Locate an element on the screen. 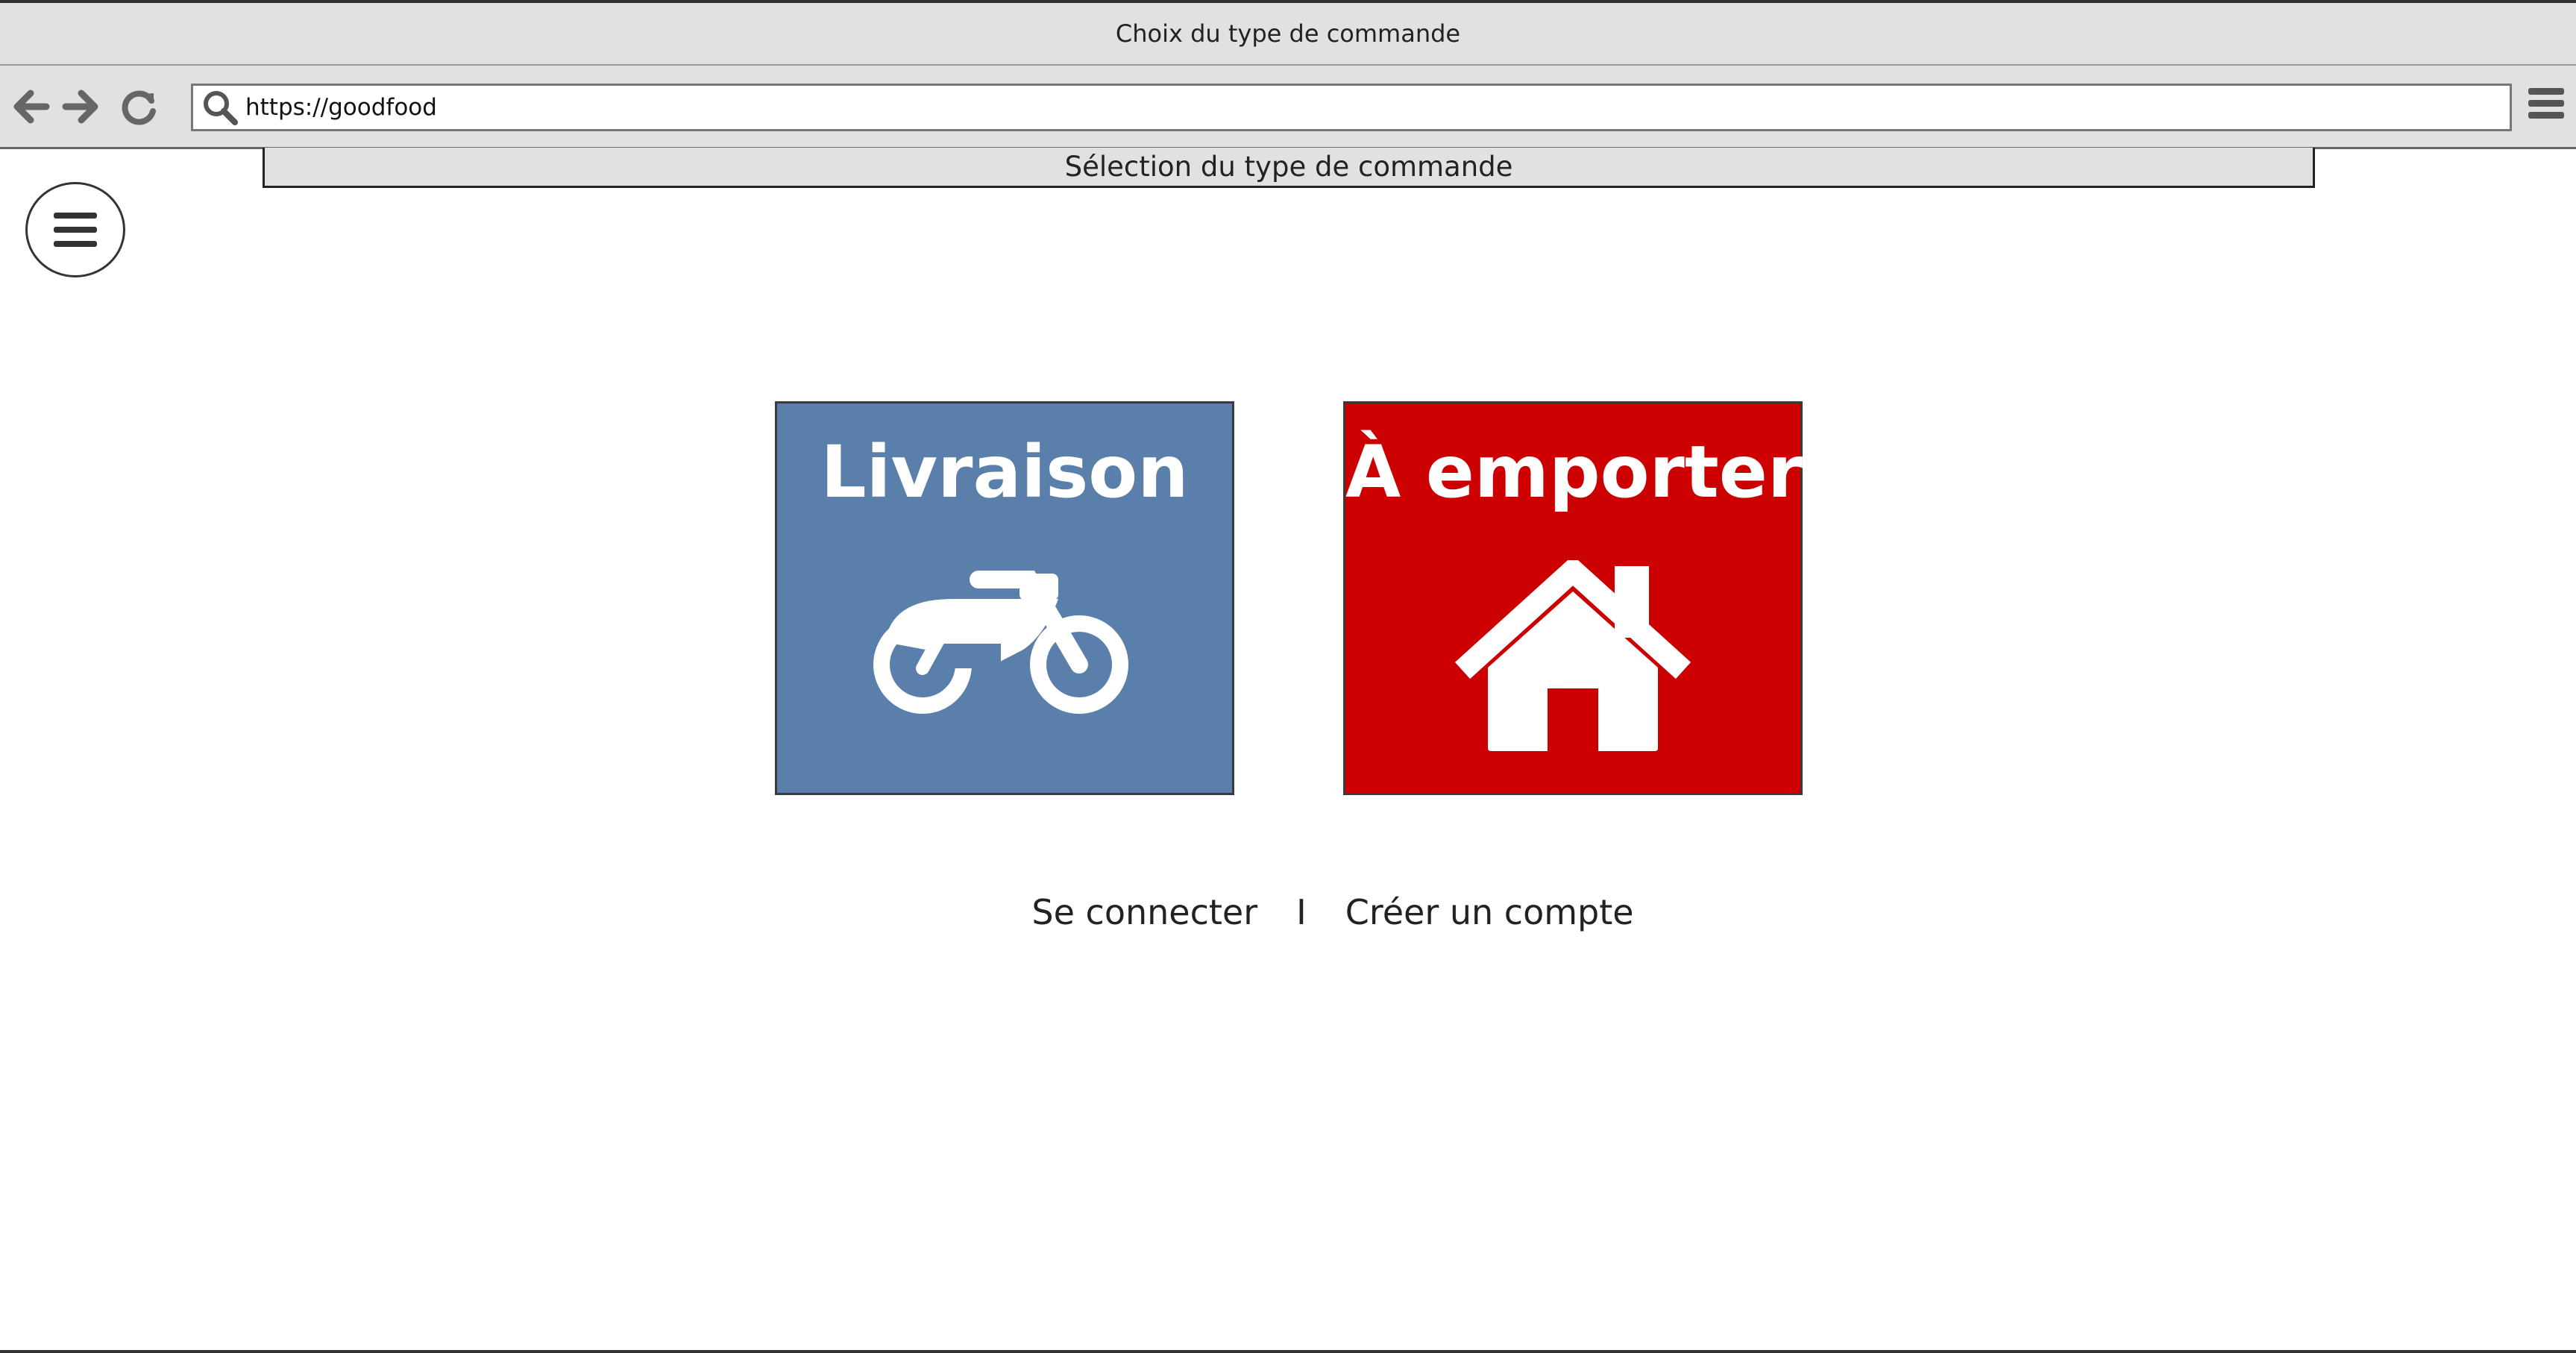 The height and width of the screenshot is (1353, 2576). delivery-option-card: Livraison is located at coordinates (1005, 598).